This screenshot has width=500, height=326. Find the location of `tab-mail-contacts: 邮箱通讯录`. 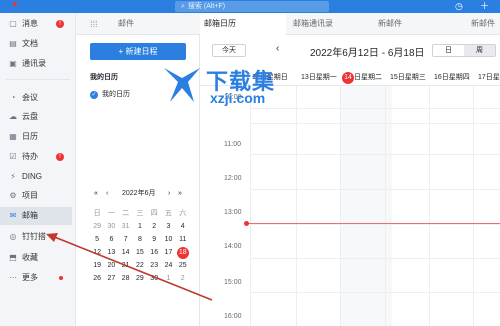

tab-mail-contacts: 邮箱通讯录 is located at coordinates (328, 24).